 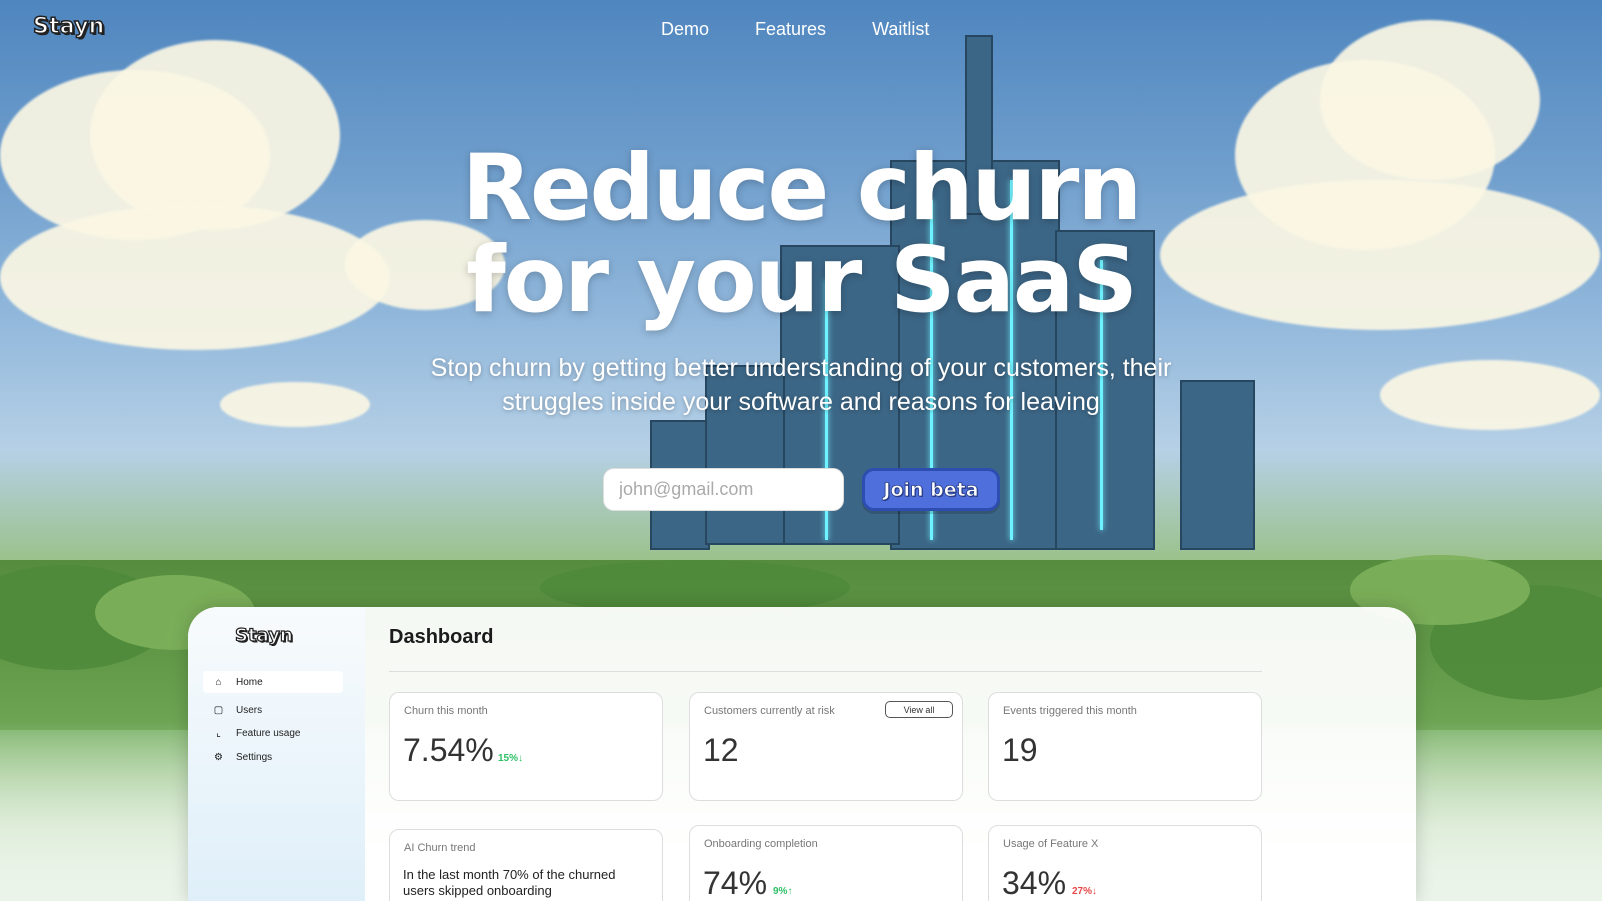 I want to click on churn-value: 7.54%, so click(x=448, y=750).